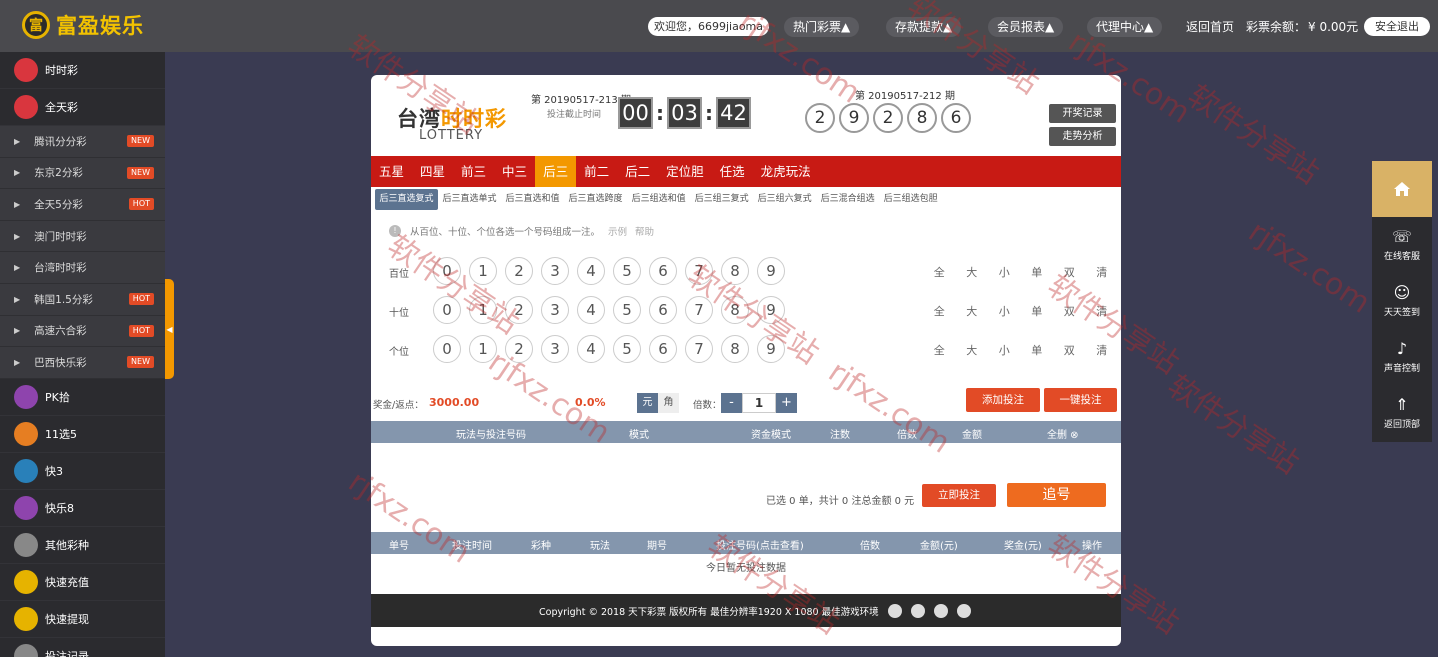 This screenshot has width=1438, height=657. Describe the element at coordinates (1063, 433) in the screenshot. I see `cart-column-header: 全删 ⊗` at that location.